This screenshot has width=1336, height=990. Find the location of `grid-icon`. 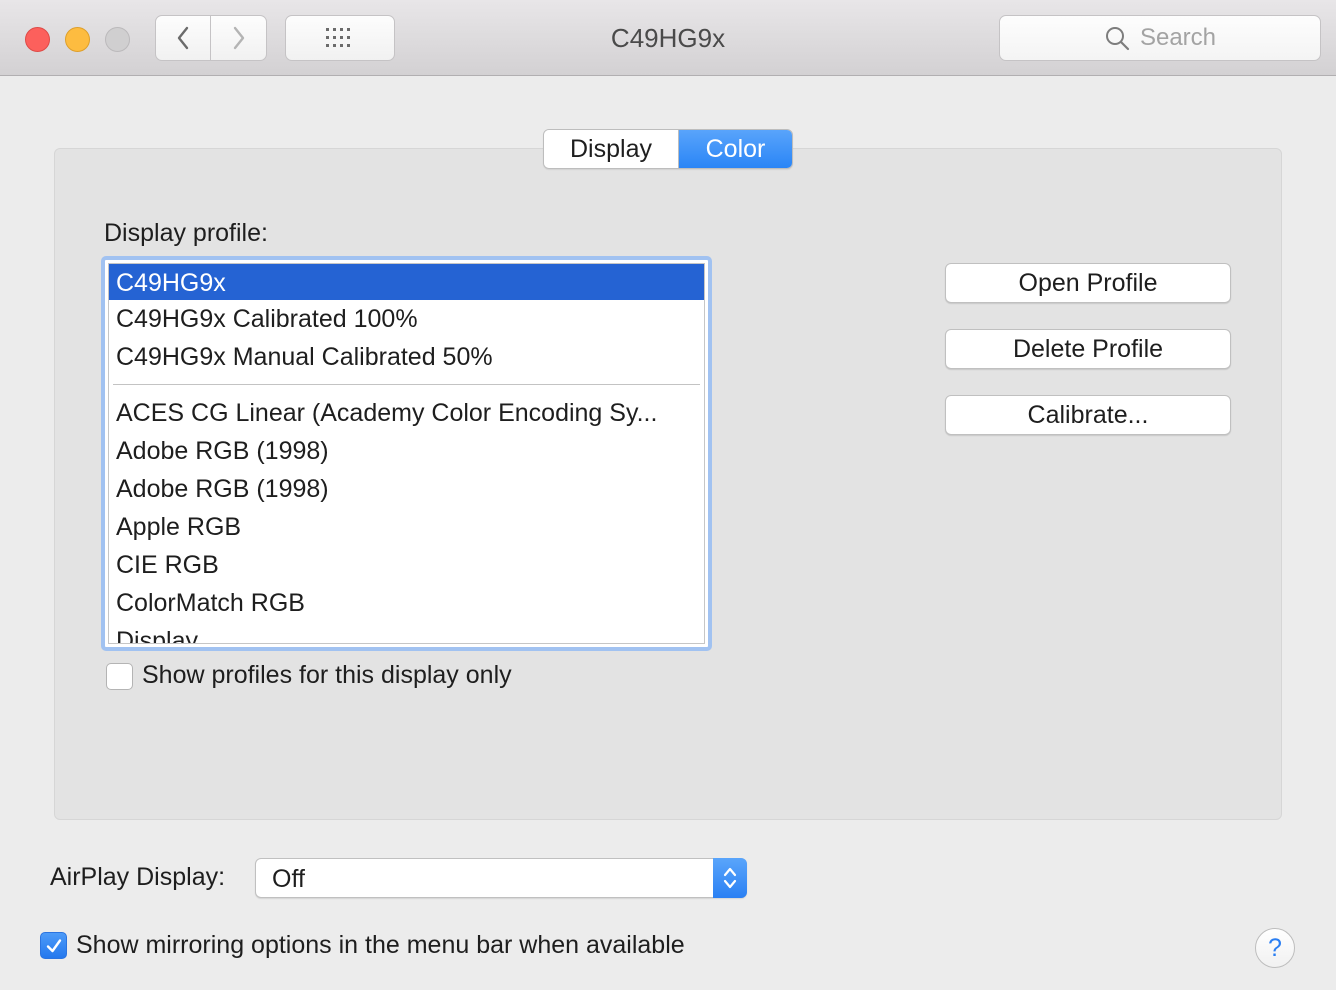

grid-icon is located at coordinates (338, 37).